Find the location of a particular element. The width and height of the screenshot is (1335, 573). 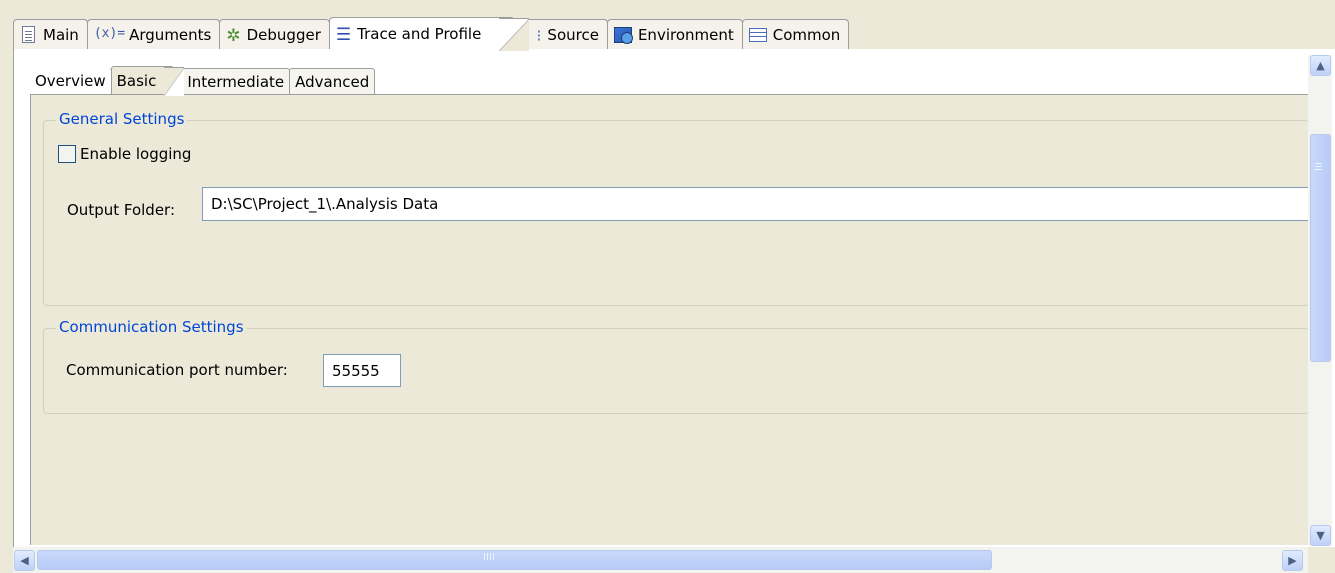

scroll-down-icon: ▼ is located at coordinates (1320, 535).